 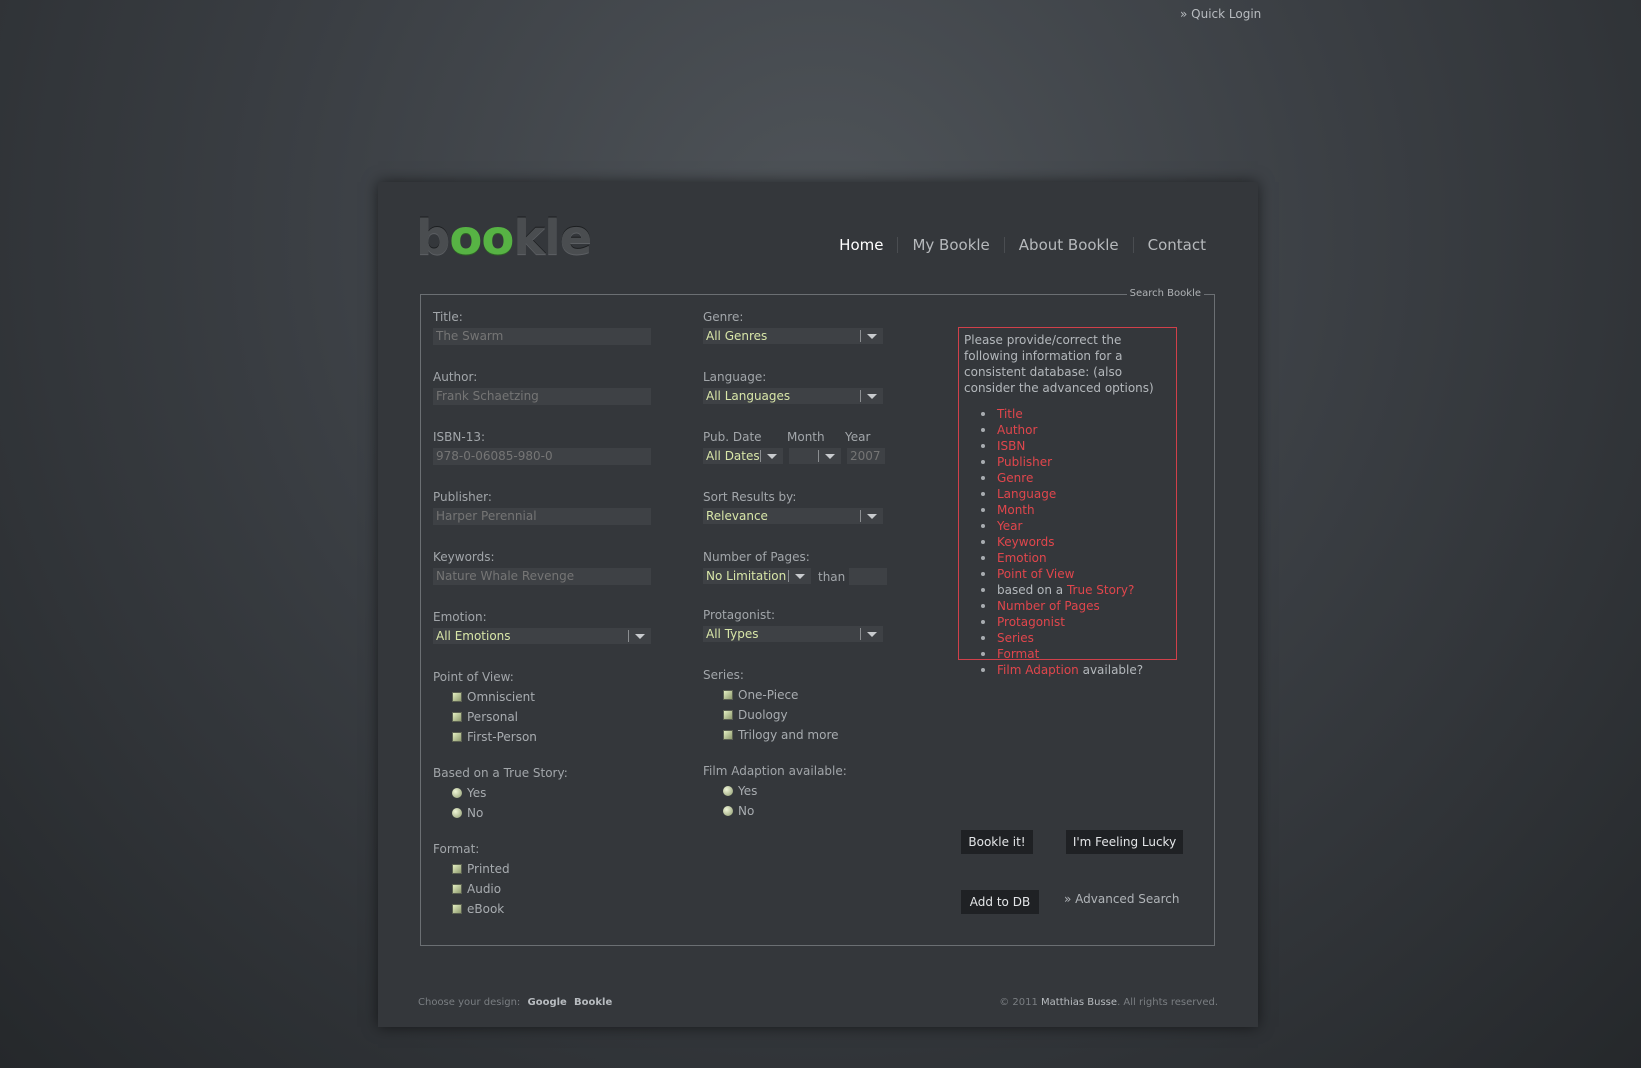 What do you see at coordinates (542, 396) in the screenshot?
I see `author-input` at bounding box center [542, 396].